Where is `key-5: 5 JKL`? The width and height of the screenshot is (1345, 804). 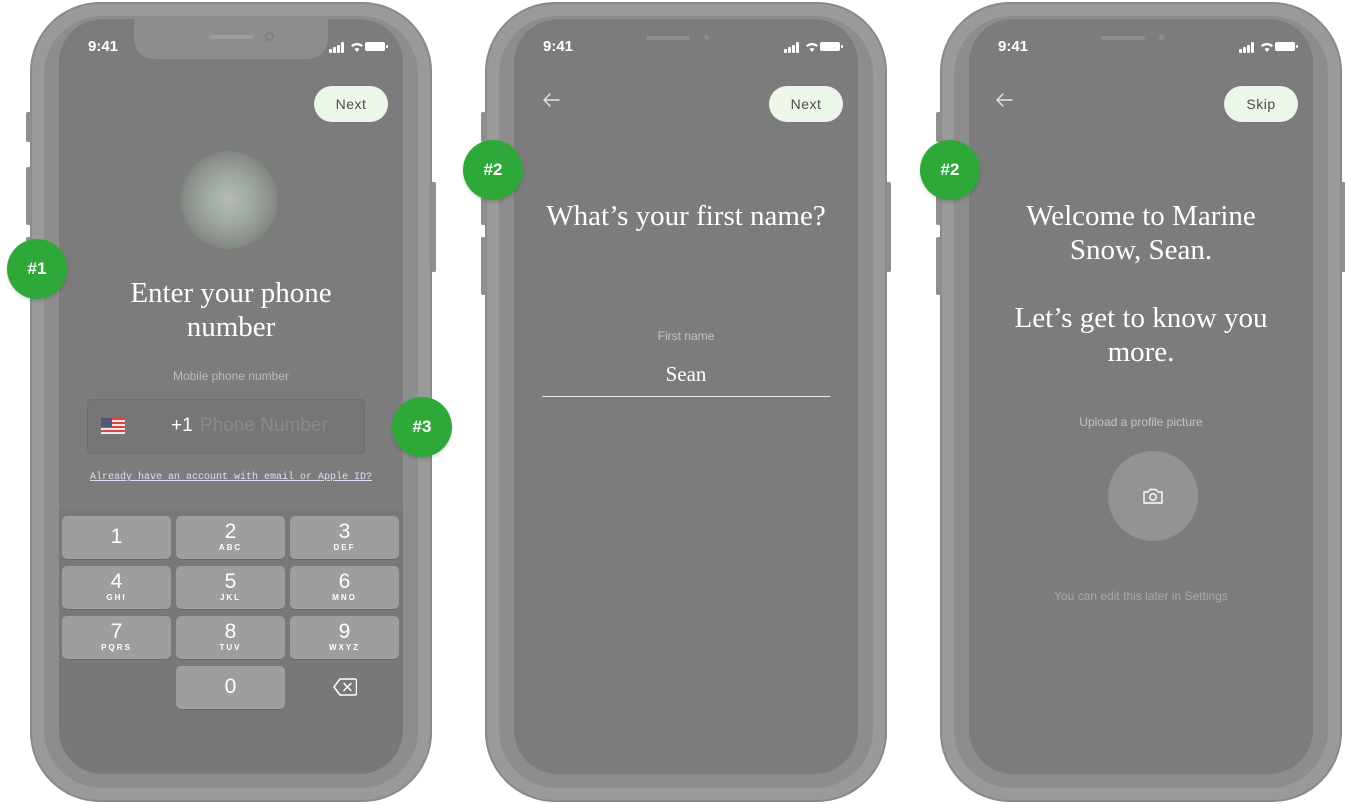
key-5: 5 JKL is located at coordinates (230, 587).